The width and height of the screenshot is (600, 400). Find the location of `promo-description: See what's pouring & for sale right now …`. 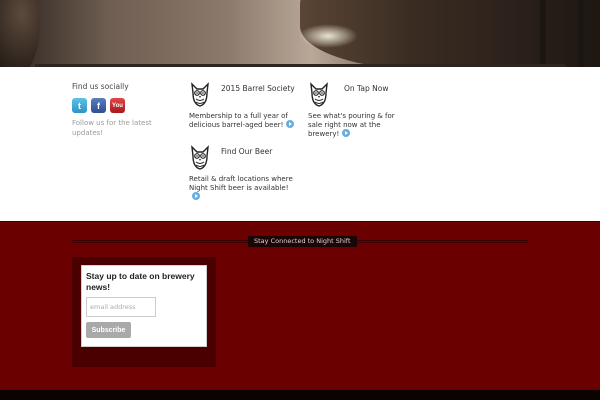

promo-description: See what's pouring & for sale right now … is located at coordinates (358, 125).